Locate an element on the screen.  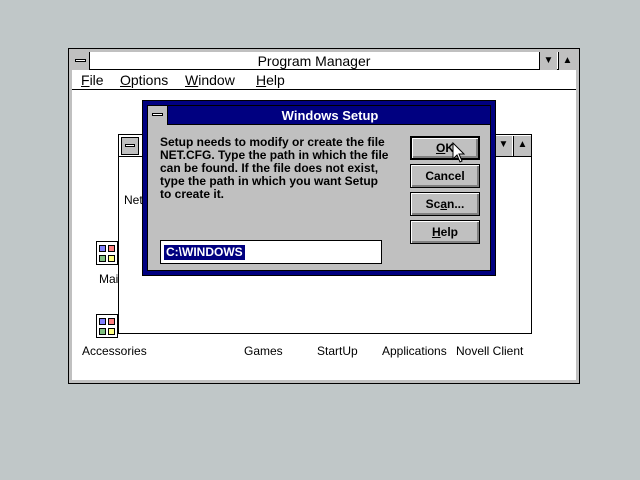
menu-bar: File Options Window Help is located at coordinates (324, 80).